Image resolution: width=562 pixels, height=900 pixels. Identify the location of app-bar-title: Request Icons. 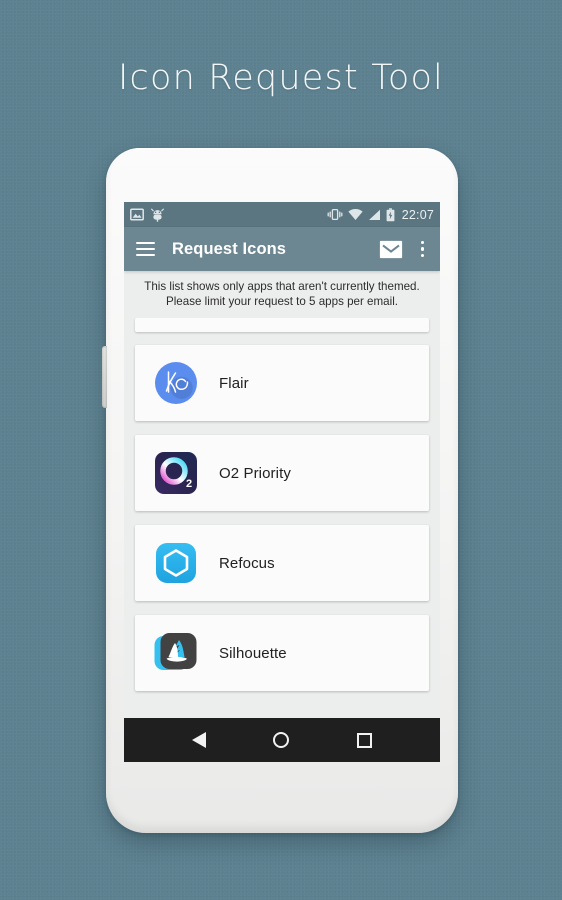
(229, 248).